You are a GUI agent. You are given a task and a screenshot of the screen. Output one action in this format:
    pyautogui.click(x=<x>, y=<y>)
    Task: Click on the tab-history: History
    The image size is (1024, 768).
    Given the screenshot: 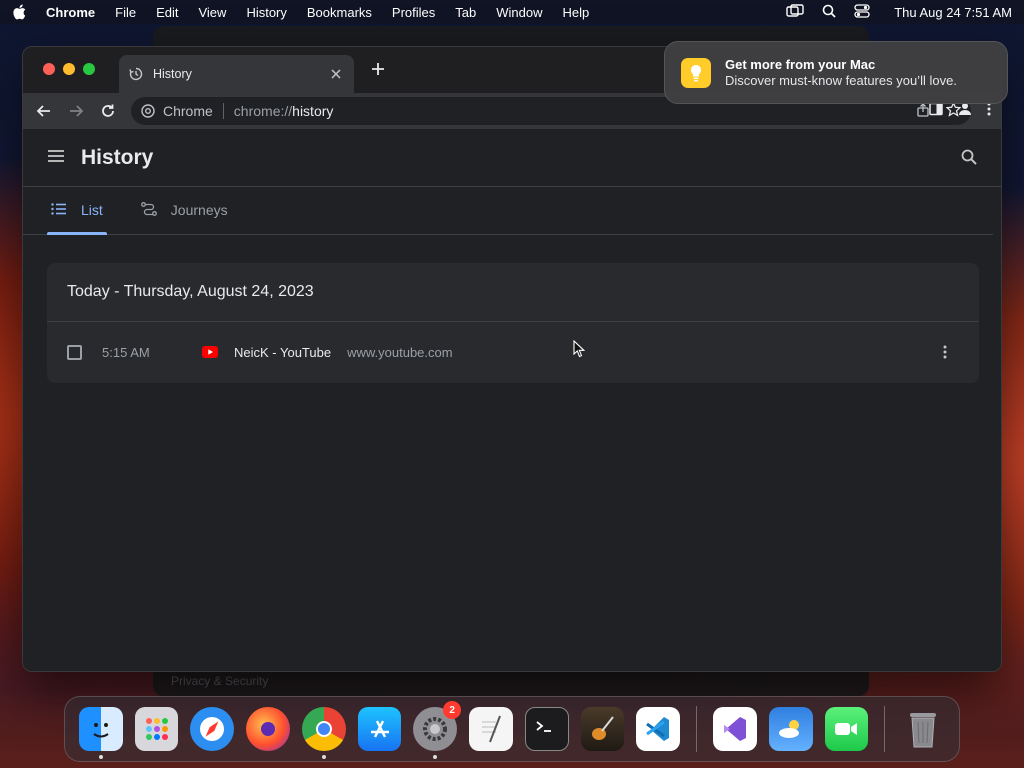 What is the action you would take?
    pyautogui.click(x=236, y=74)
    